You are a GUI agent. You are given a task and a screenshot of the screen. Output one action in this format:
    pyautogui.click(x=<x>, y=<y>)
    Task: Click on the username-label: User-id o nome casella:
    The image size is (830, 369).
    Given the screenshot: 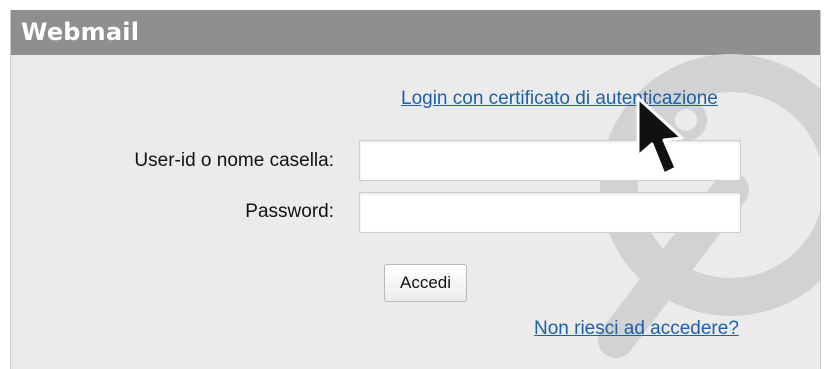 What is the action you would take?
    pyautogui.click(x=234, y=160)
    